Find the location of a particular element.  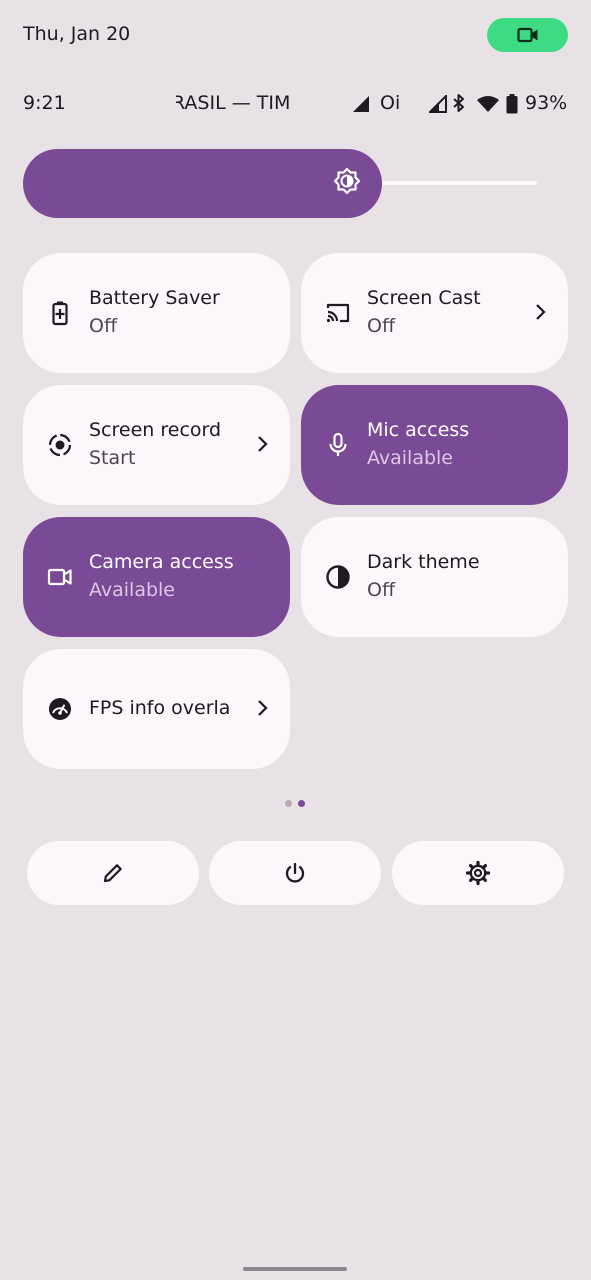

fps-gauge-icon is located at coordinates (60, 709).